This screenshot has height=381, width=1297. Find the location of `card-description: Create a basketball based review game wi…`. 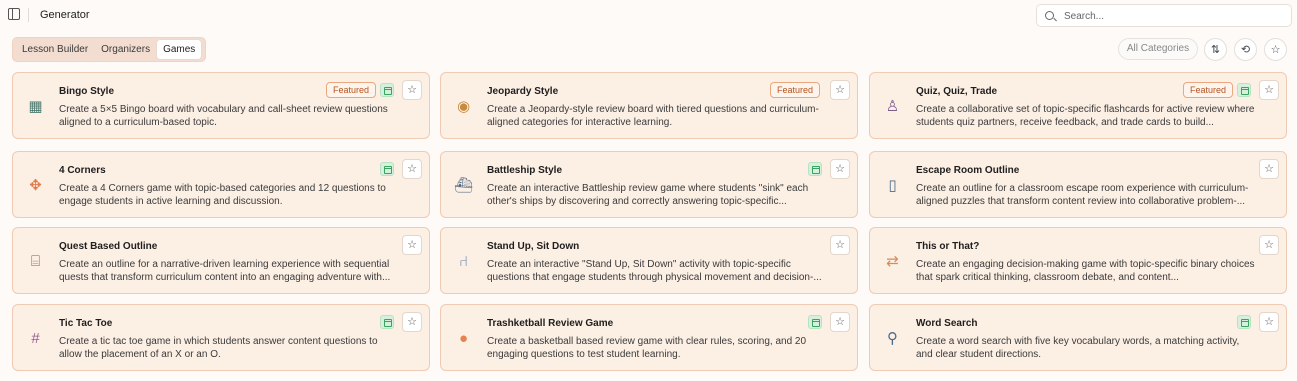

card-description: Create a basketball based review game wi… is located at coordinates (647, 348).